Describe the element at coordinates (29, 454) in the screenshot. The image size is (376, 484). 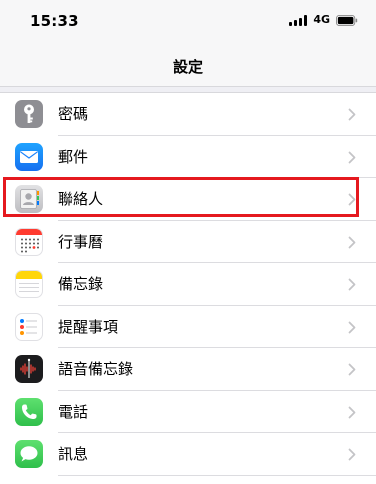
I see `messages-icon` at that location.